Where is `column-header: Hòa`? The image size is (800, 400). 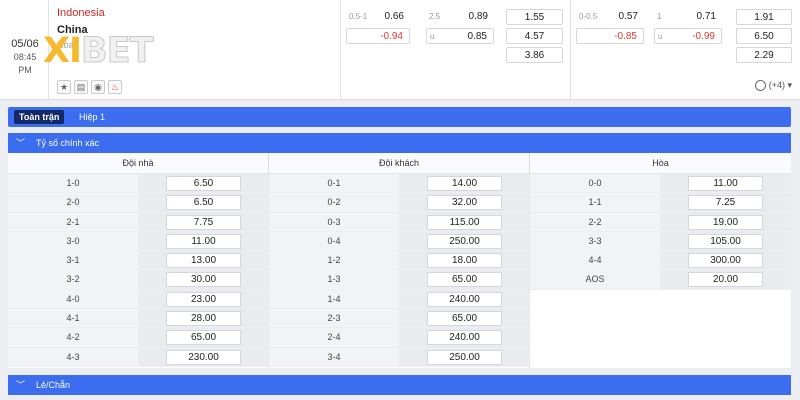
column-header: Hòa is located at coordinates (660, 163).